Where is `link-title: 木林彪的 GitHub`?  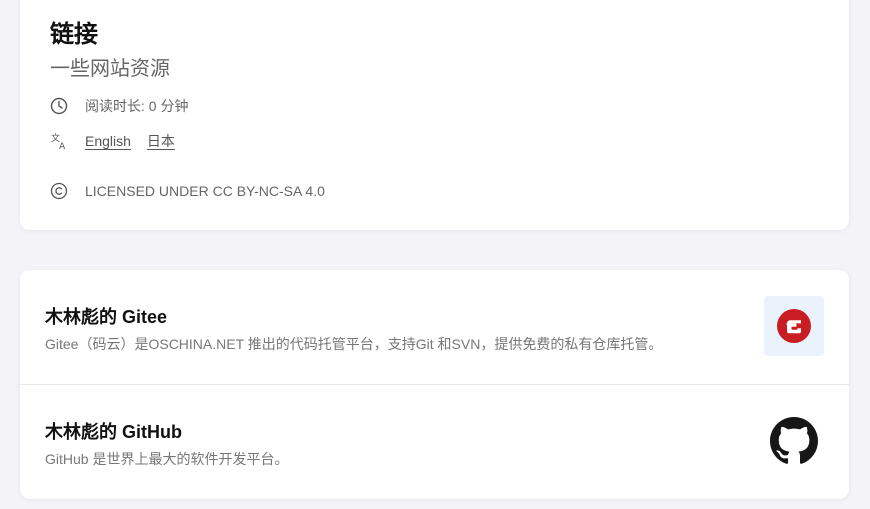
link-title: 木林彪的 GitHub is located at coordinates (113, 432).